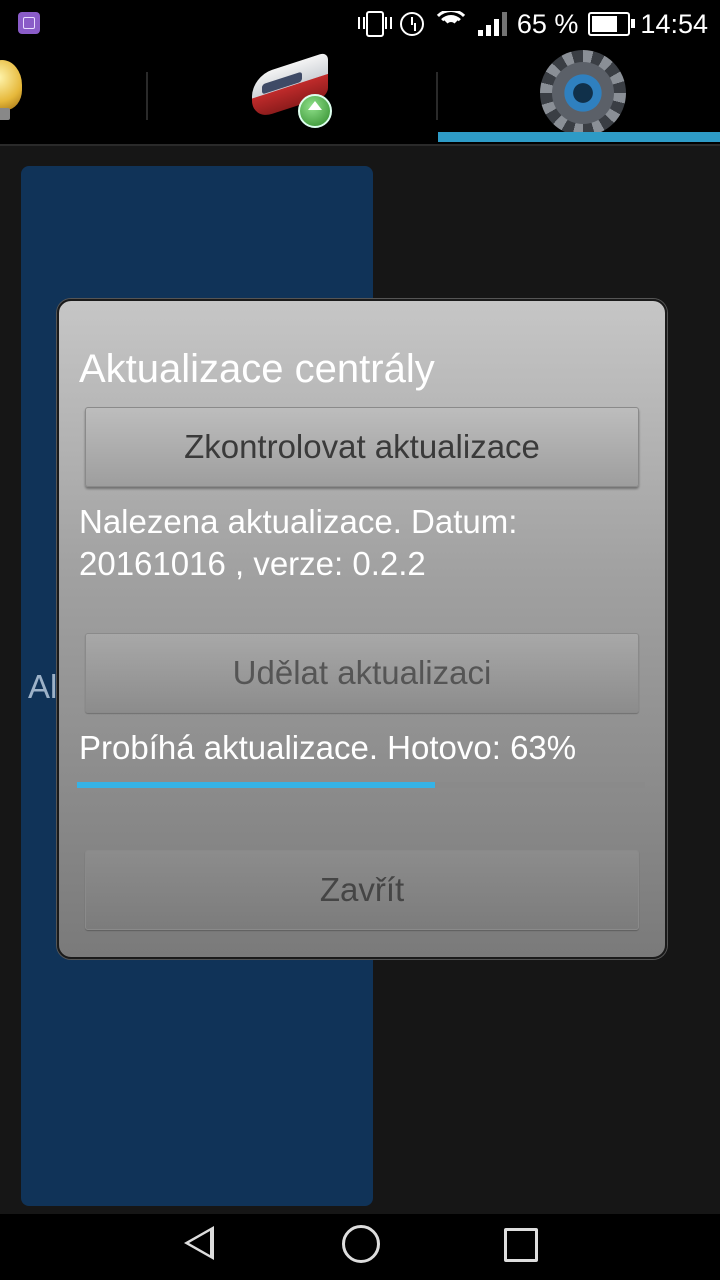 Image resolution: width=720 pixels, height=1280 pixels. What do you see at coordinates (256, 785) in the screenshot?
I see `progress-bar-fill` at bounding box center [256, 785].